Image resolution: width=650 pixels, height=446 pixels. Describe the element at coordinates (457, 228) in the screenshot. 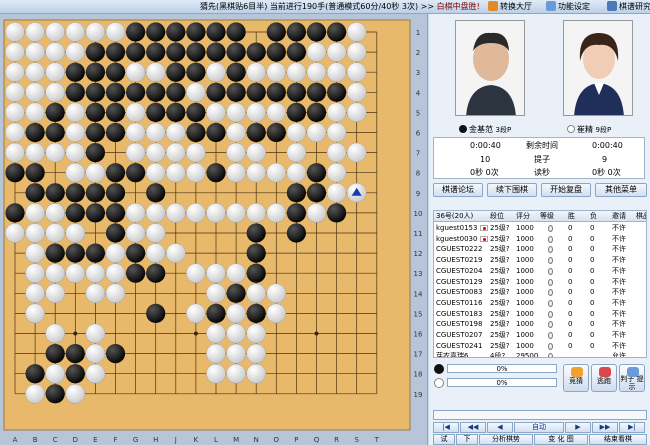

I see `viewer-name: kguest0153` at that location.